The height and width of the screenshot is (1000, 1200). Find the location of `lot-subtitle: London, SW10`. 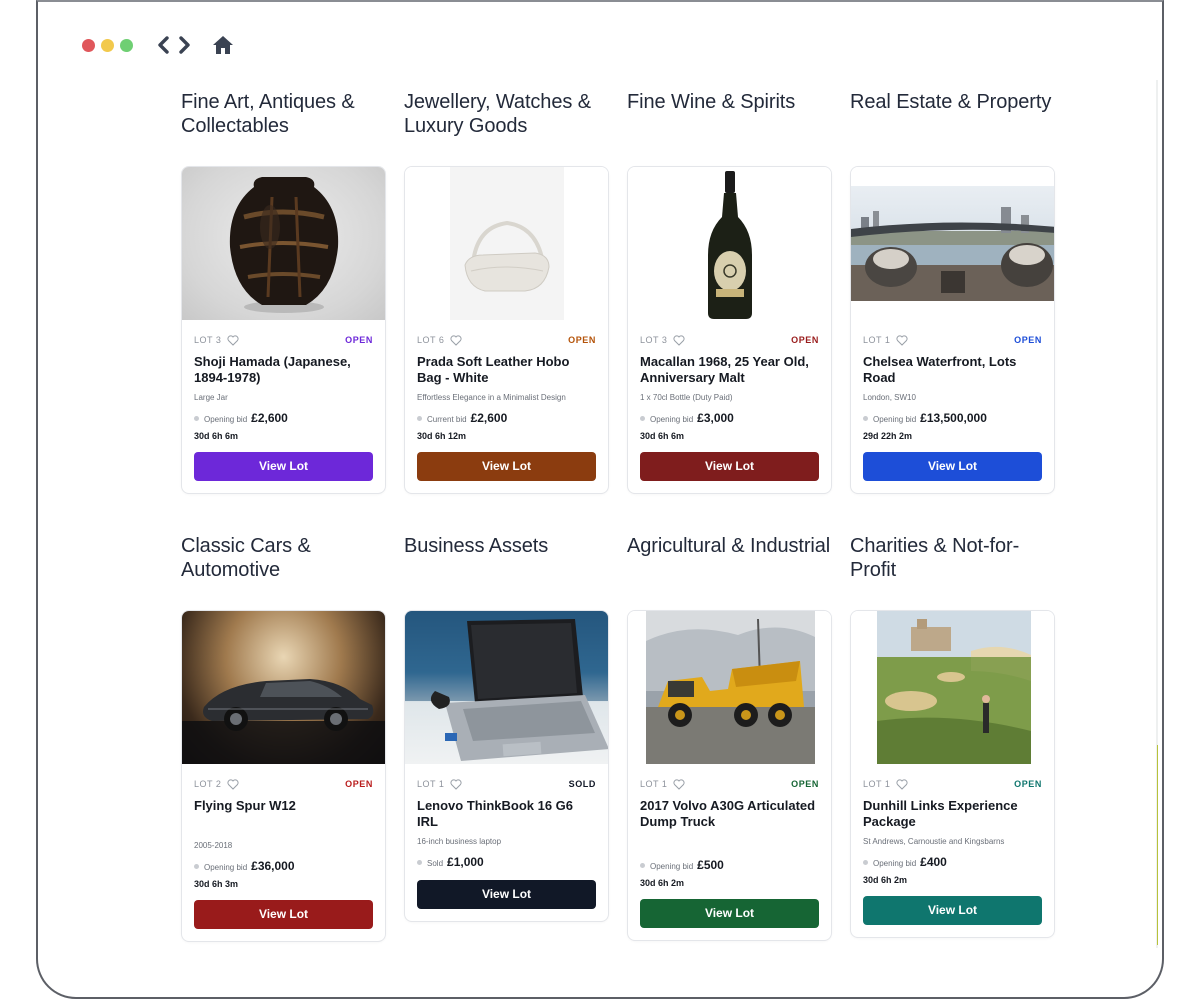

lot-subtitle: London, SW10 is located at coordinates (889, 397).